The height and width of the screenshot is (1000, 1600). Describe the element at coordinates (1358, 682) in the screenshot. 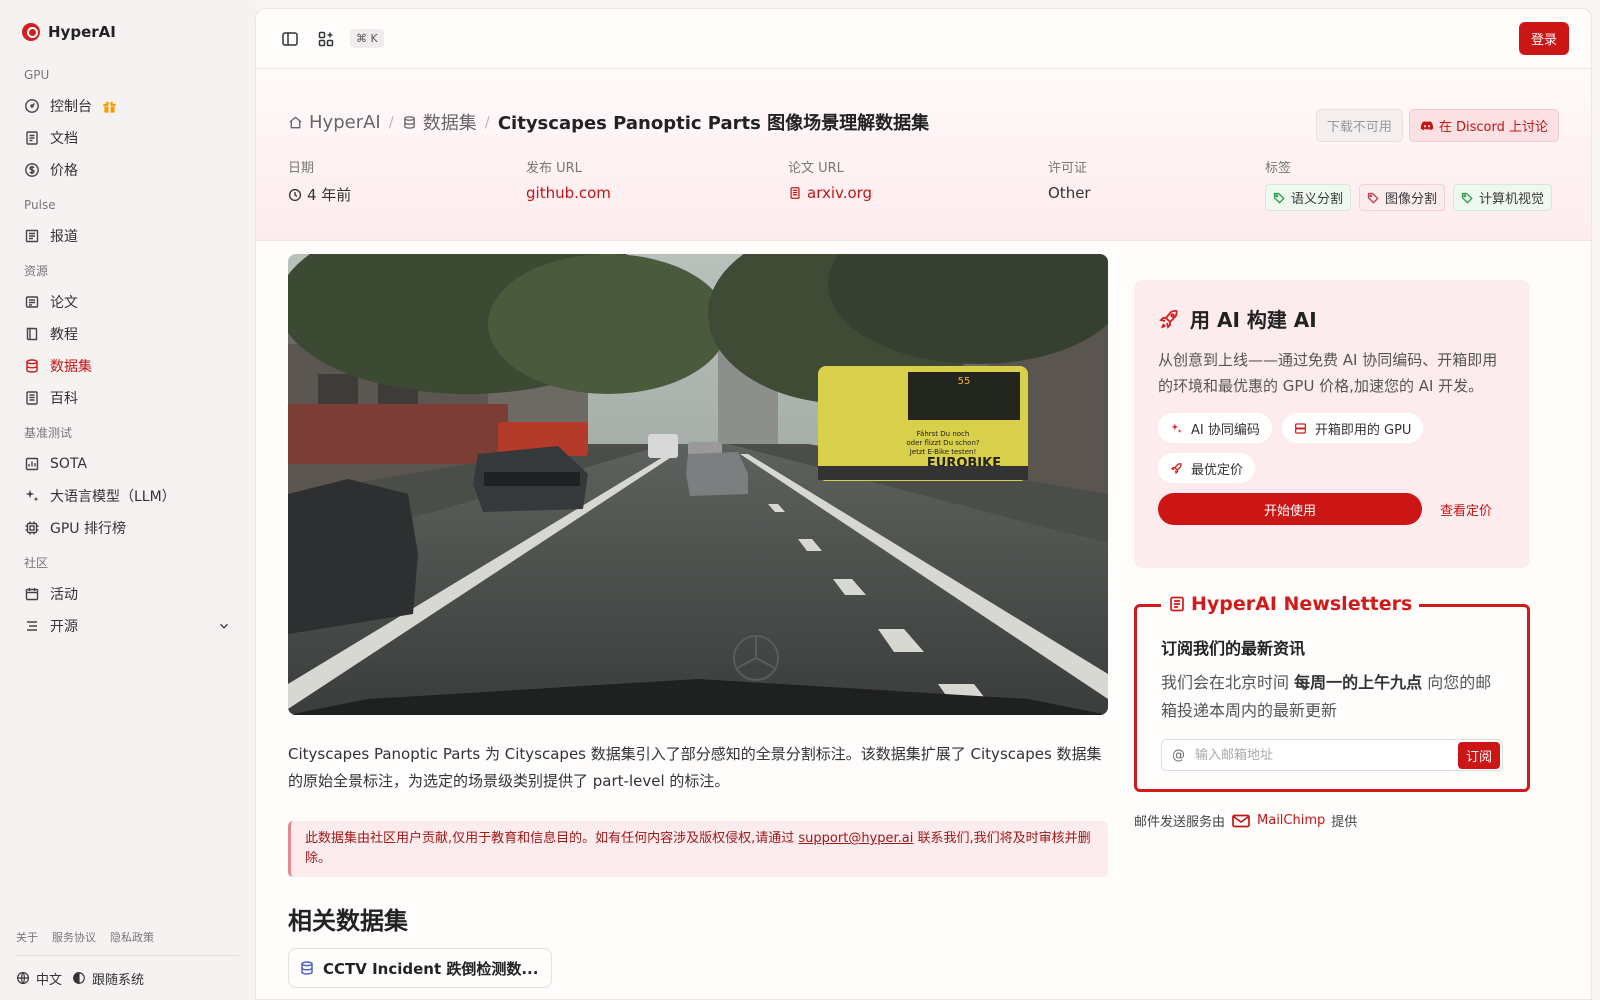

I see `newsletter-schedule: 每周一的上午九点` at that location.